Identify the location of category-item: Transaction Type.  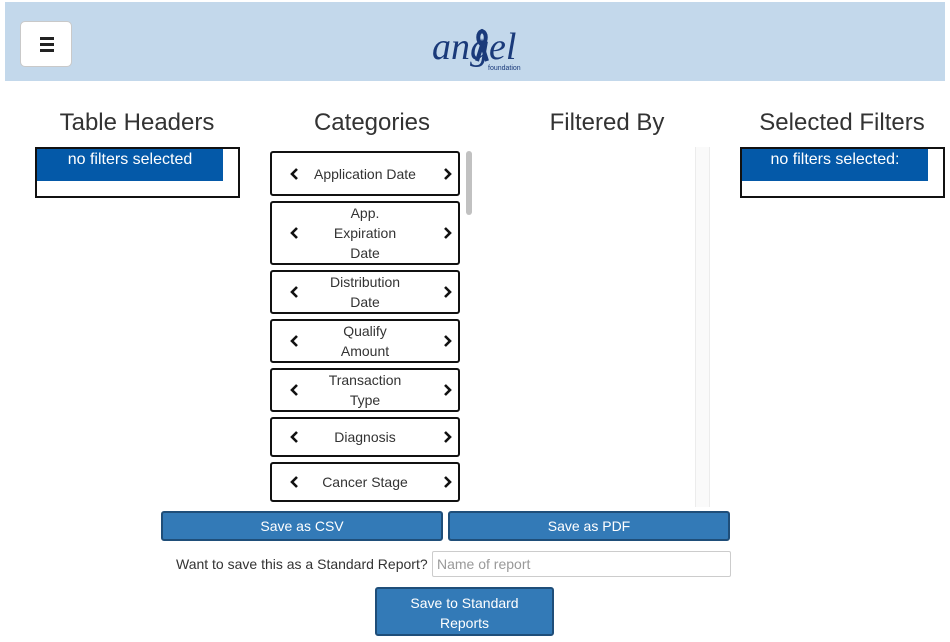
(365, 390).